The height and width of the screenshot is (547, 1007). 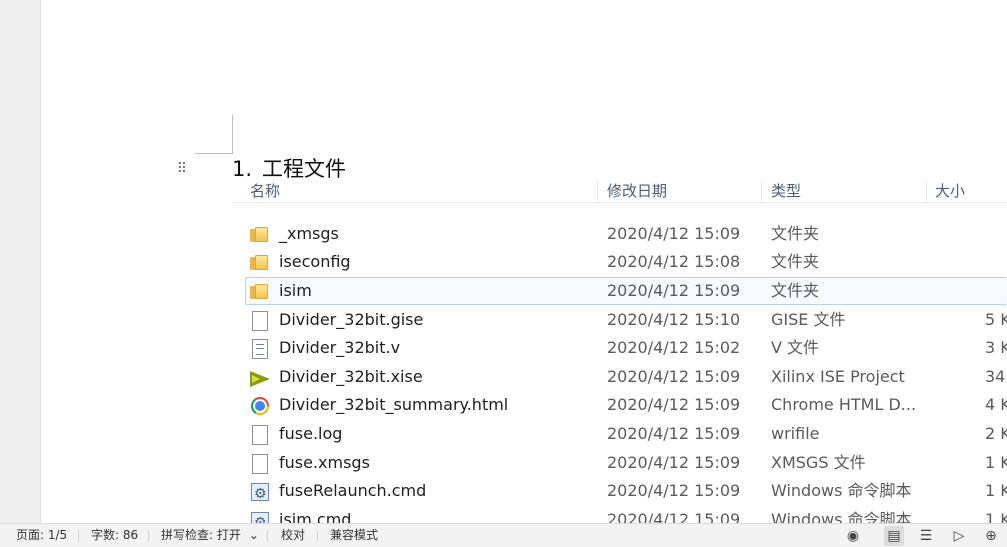 I want to click on file-type: wrifile, so click(x=795, y=433).